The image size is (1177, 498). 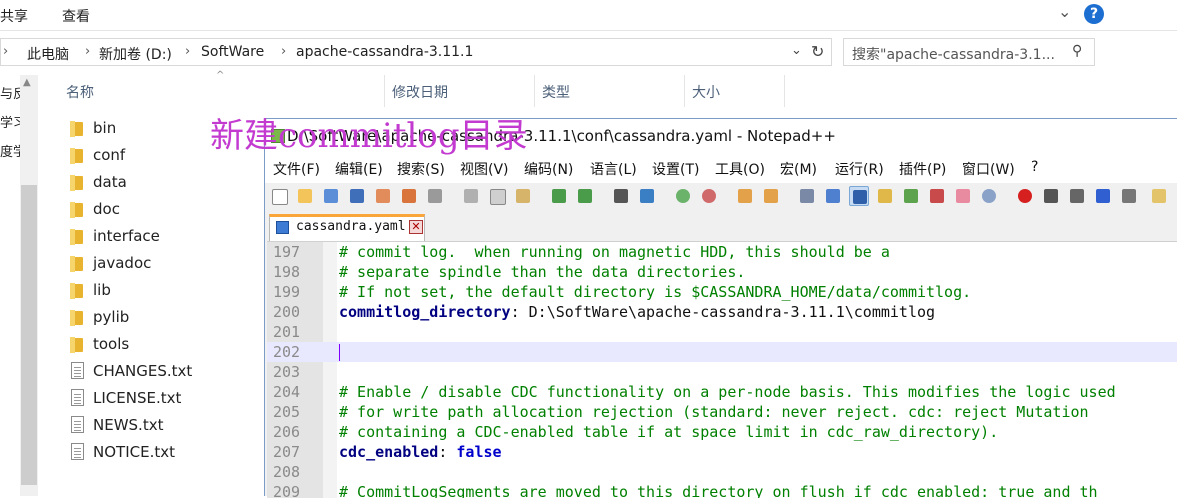 What do you see at coordinates (165, 318) in the screenshot?
I see `file-row: pylib` at bounding box center [165, 318].